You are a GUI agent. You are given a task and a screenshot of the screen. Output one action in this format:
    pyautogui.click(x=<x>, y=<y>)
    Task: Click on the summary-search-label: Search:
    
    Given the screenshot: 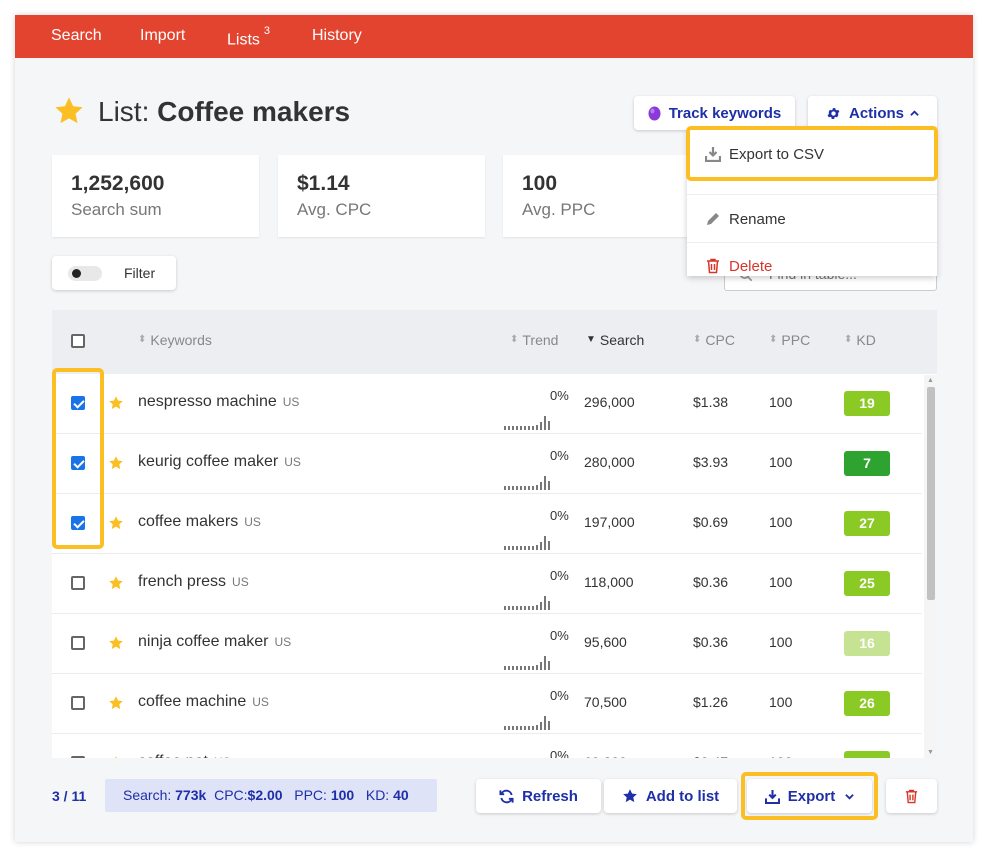 What is the action you would take?
    pyautogui.click(x=147, y=795)
    